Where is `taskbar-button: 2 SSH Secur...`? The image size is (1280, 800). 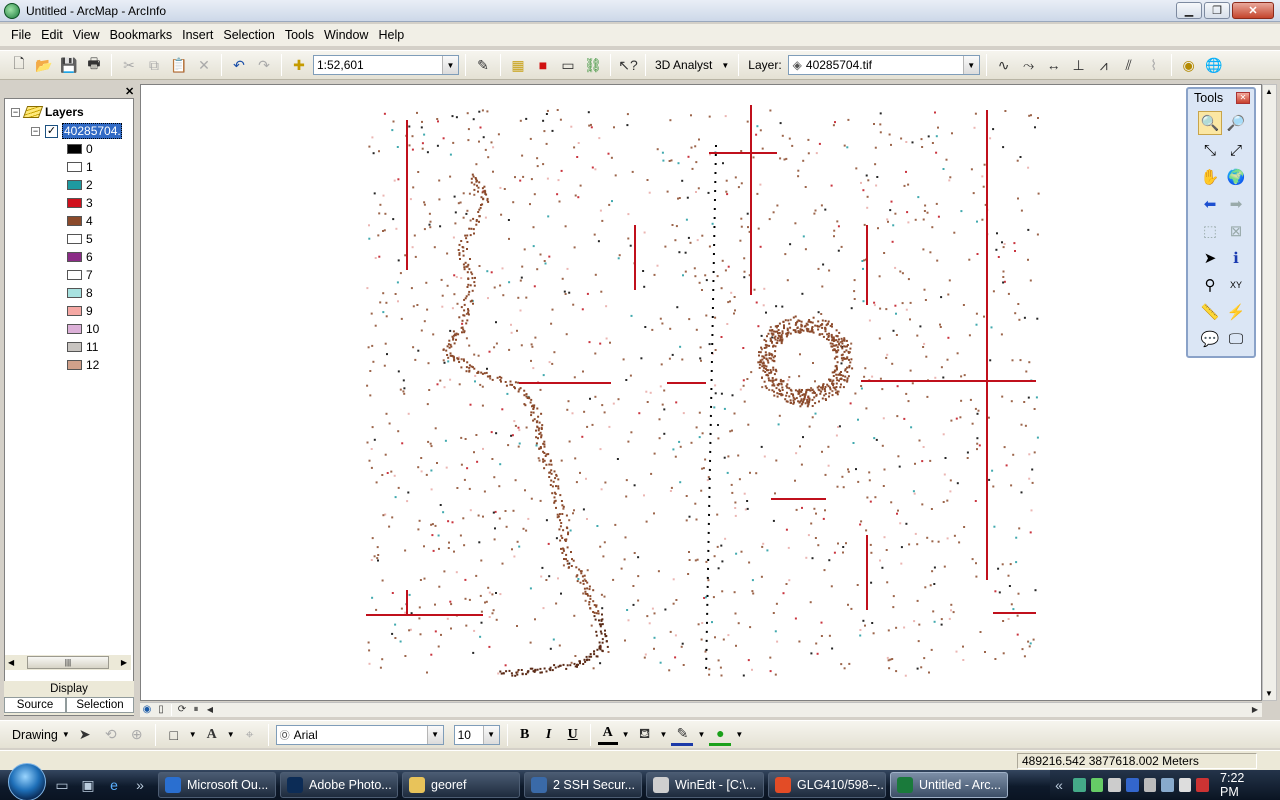 taskbar-button: 2 SSH Secur... is located at coordinates (583, 785).